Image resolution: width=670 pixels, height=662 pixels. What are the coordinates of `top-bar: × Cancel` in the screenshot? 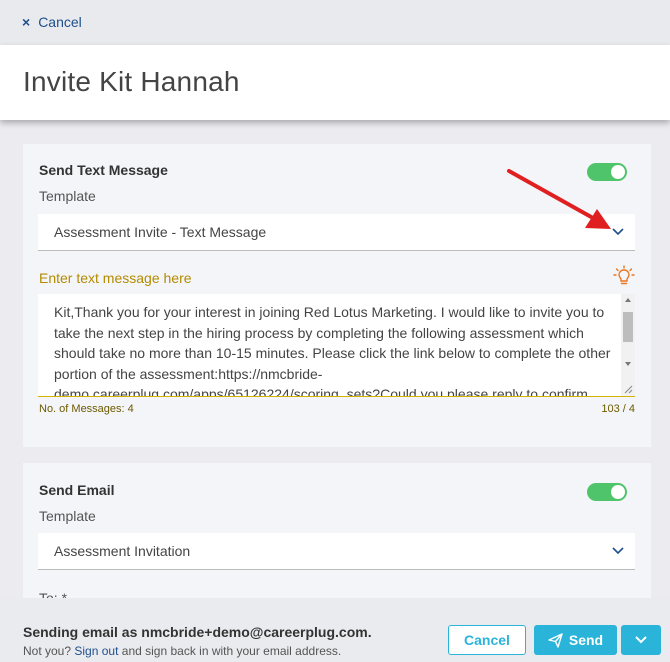 It's located at (335, 22).